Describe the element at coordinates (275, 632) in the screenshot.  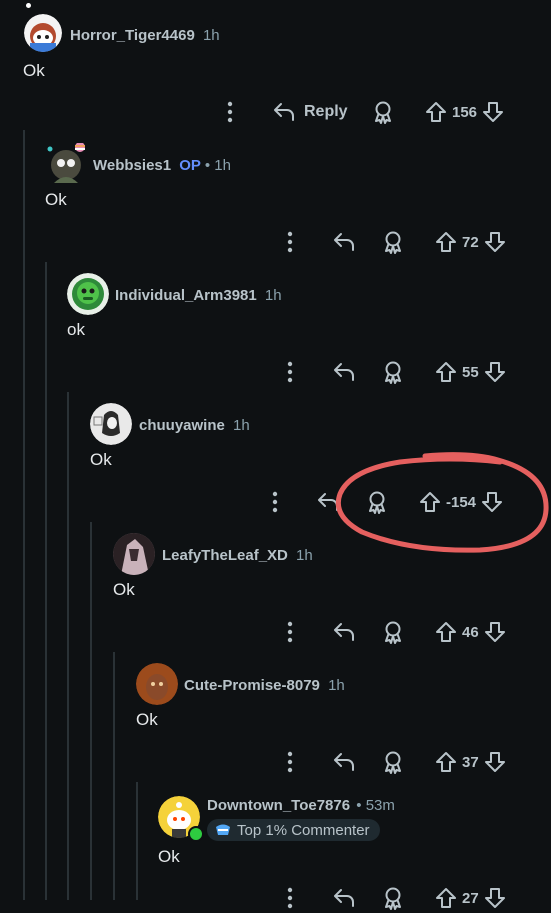
I see `comment-actions: 46` at that location.